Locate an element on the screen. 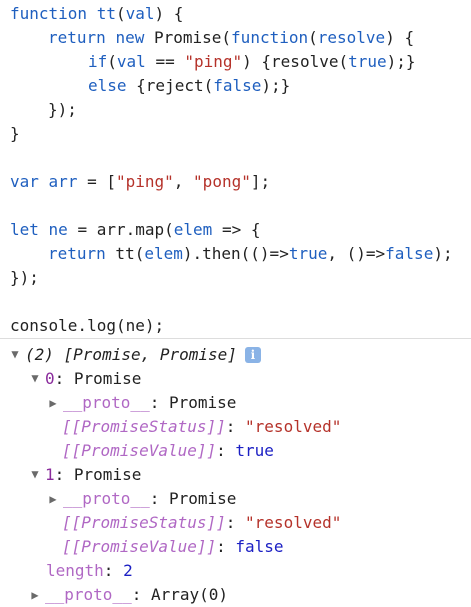 The height and width of the screenshot is (607, 471). array-item-row: ▼ 1: Promise is located at coordinates (239, 475).